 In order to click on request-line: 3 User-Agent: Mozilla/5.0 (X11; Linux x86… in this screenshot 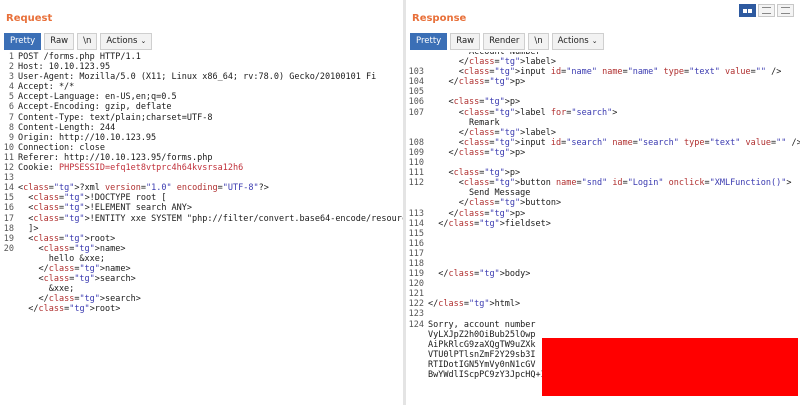, I will do `click(201, 77)`.